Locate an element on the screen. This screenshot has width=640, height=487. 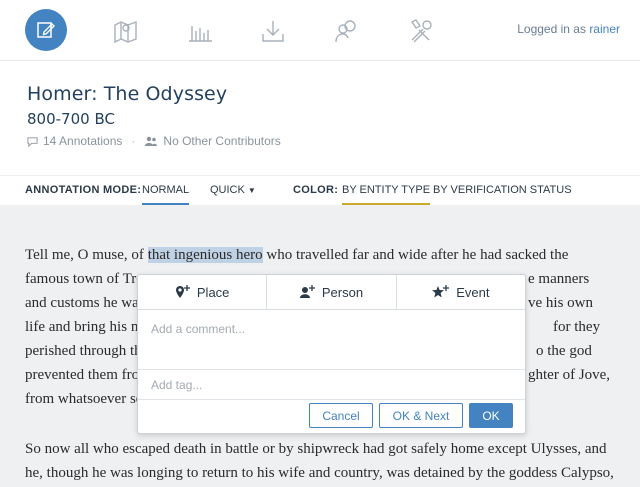
paragraph-1-line-5-end: o the god is located at coordinates (564, 351).